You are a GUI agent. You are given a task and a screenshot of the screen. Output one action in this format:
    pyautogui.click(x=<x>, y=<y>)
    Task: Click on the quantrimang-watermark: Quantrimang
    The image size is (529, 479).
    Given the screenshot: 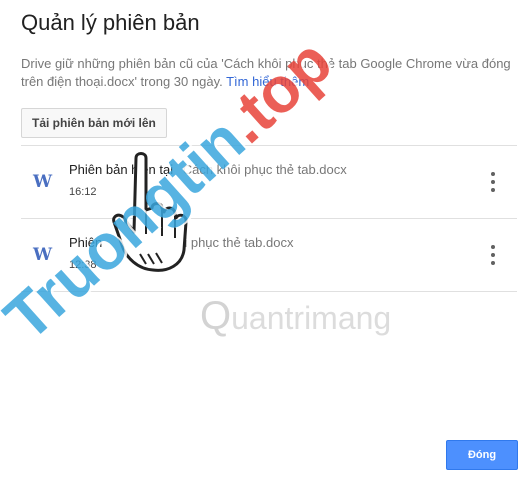 What is the action you would take?
    pyautogui.click(x=296, y=316)
    